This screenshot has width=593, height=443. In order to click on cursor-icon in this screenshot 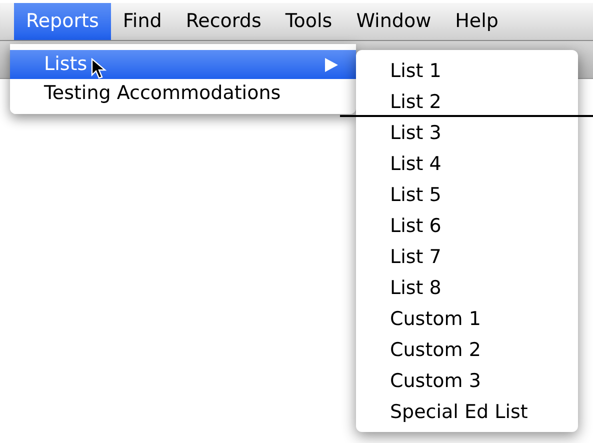, I will do `click(99, 69)`.